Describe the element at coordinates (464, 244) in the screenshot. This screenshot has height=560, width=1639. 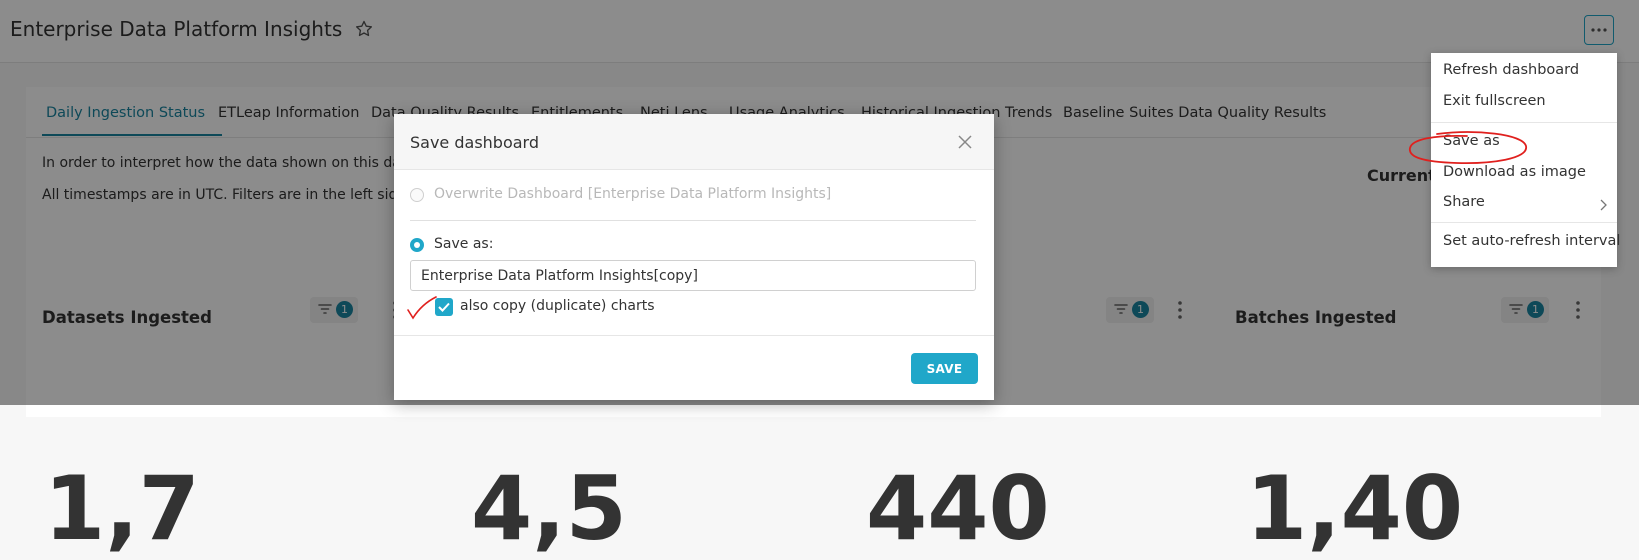
I see `save-as-label: Save as:` at that location.